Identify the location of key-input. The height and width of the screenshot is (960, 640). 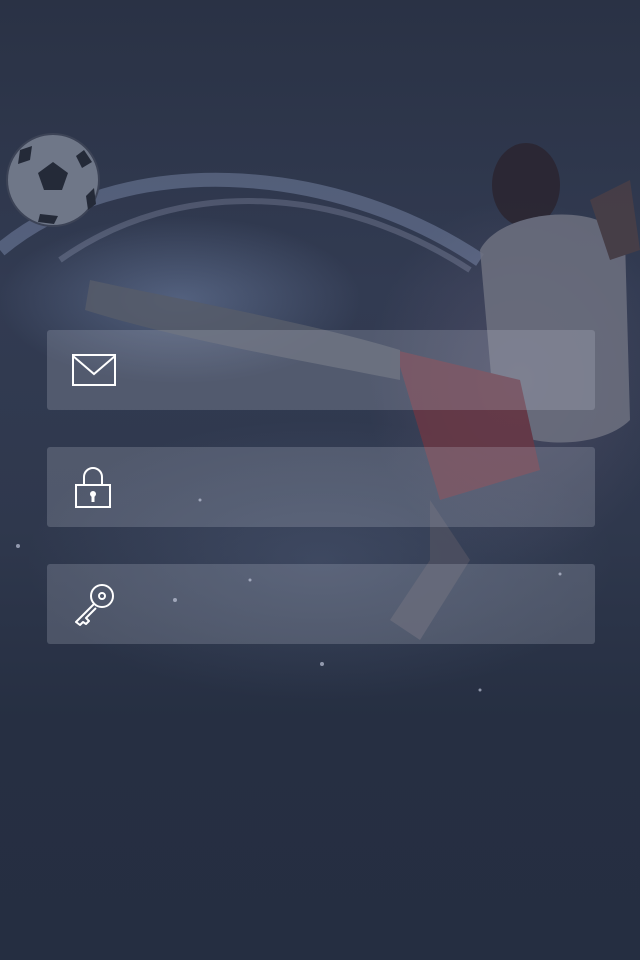
(357, 604).